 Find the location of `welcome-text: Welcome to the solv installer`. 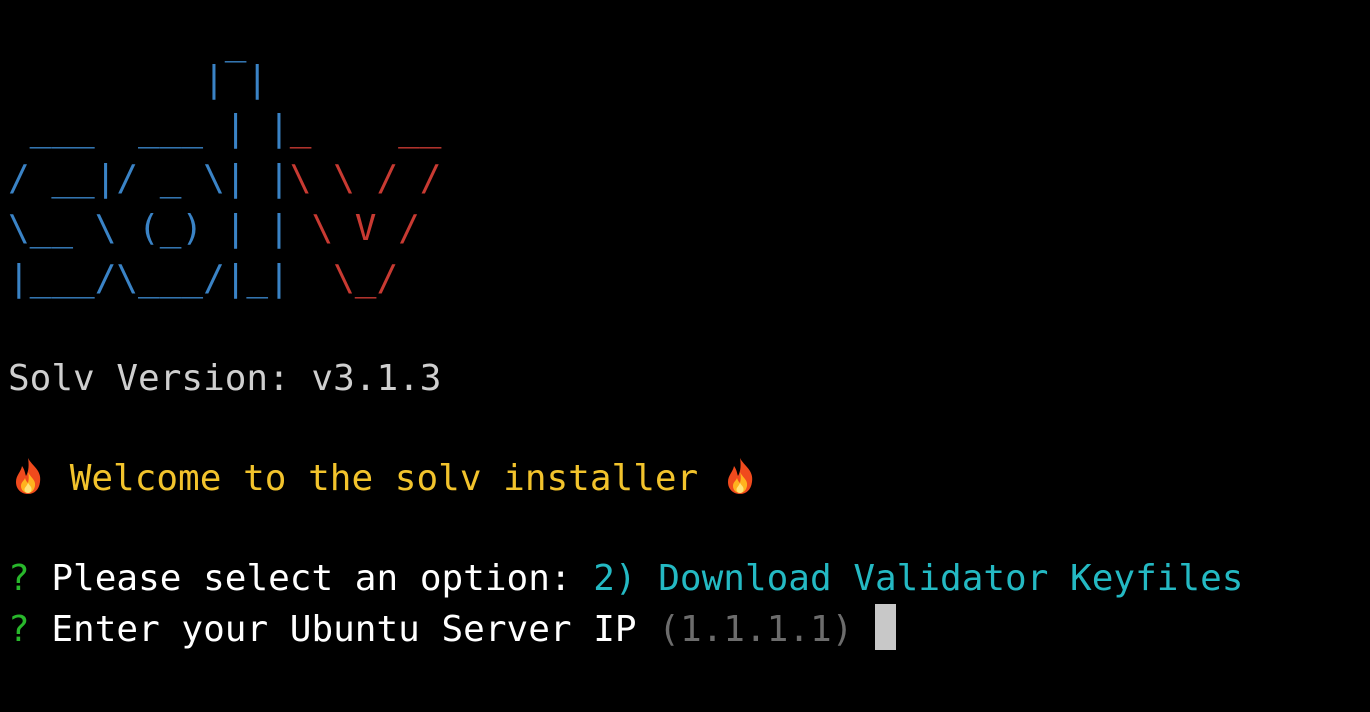

welcome-text: Welcome to the solv installer is located at coordinates (384, 478).